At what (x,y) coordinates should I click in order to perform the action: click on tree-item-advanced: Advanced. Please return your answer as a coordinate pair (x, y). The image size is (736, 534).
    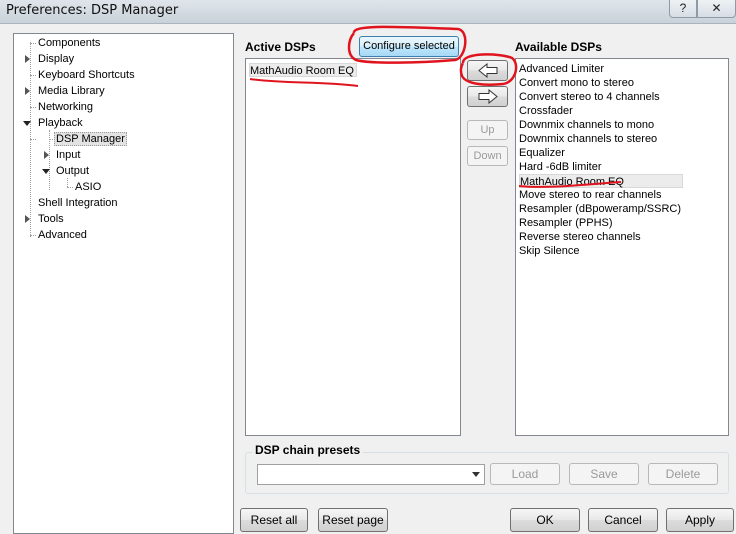
    Looking at the image, I should click on (62, 235).